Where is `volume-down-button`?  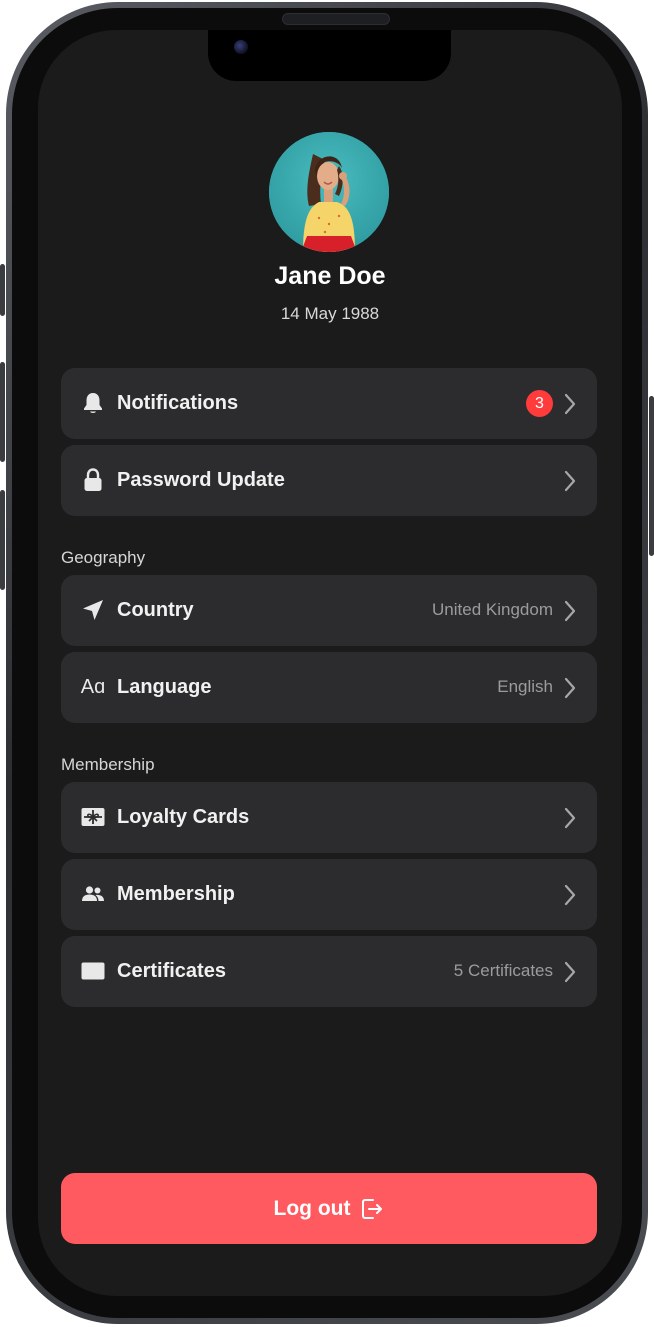
volume-down-button is located at coordinates (2, 540).